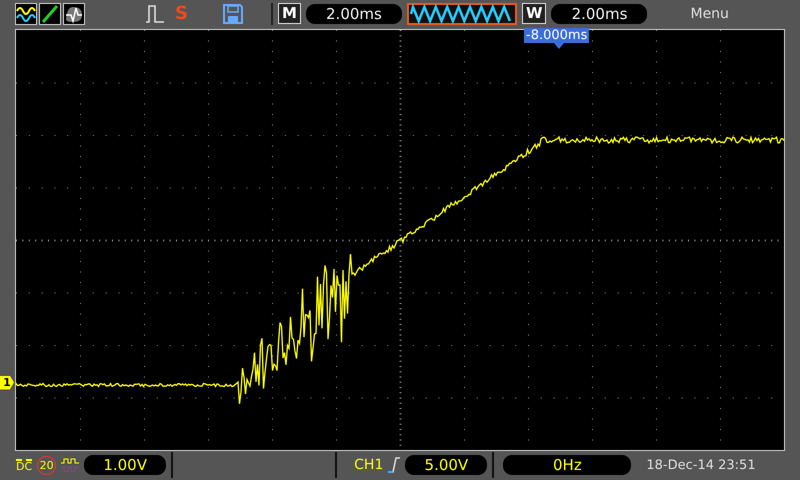 Image resolution: width=800 pixels, height=480 pixels. What do you see at coordinates (155, 13) in the screenshot?
I see `pulse-icon` at bounding box center [155, 13].